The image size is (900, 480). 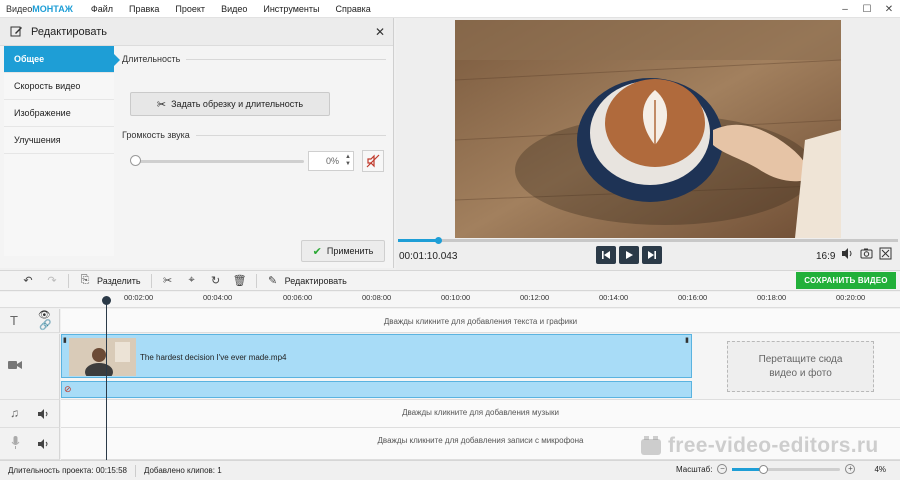 What do you see at coordinates (135, 160) in the screenshot?
I see `volume-slider-thumb` at bounding box center [135, 160].